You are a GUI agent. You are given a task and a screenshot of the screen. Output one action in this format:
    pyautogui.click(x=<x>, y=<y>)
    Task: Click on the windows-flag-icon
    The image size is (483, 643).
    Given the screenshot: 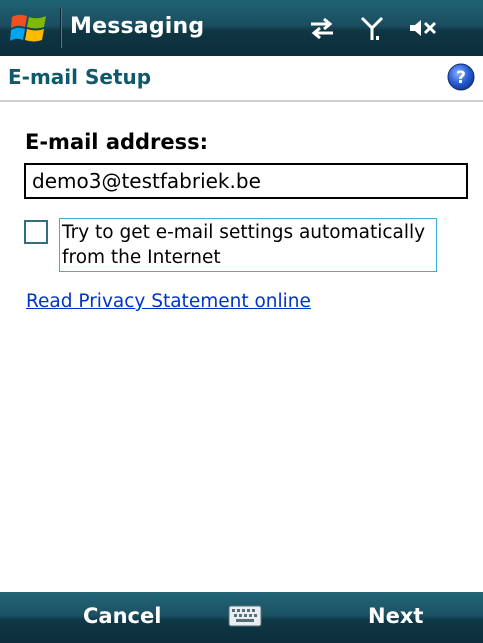 What is the action you would take?
    pyautogui.click(x=28, y=28)
    